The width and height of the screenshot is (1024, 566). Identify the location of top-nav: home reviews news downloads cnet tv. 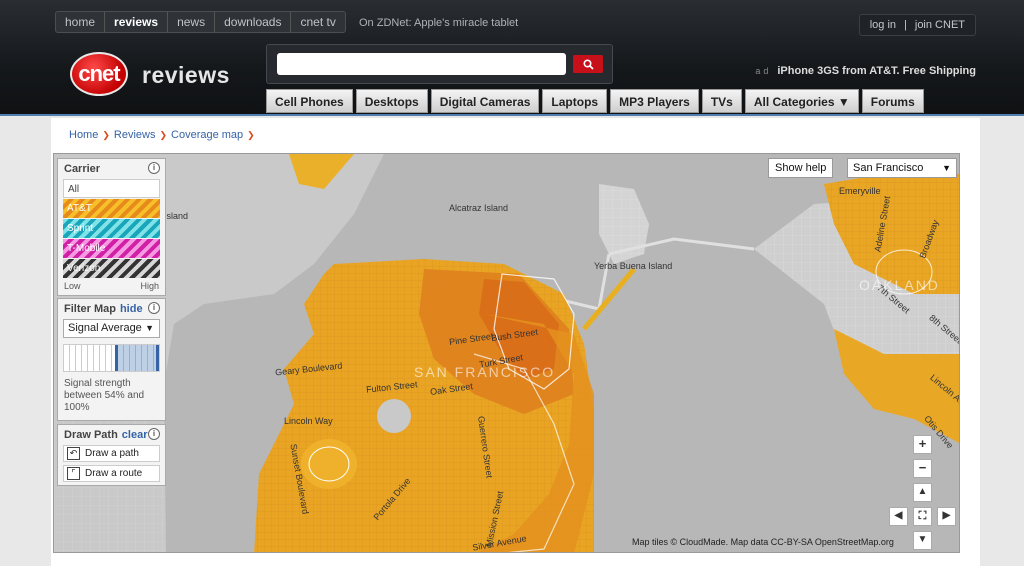
(200, 22).